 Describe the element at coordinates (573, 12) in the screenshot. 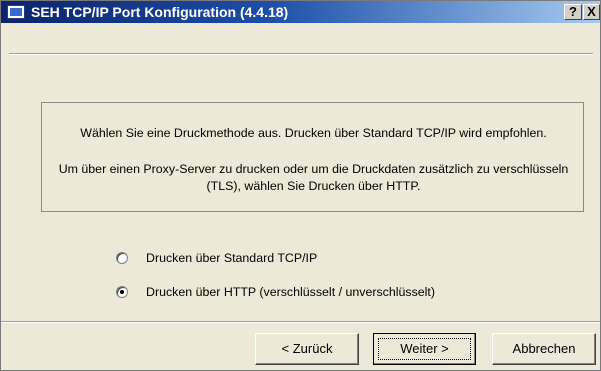

I see `help-button: ?` at that location.